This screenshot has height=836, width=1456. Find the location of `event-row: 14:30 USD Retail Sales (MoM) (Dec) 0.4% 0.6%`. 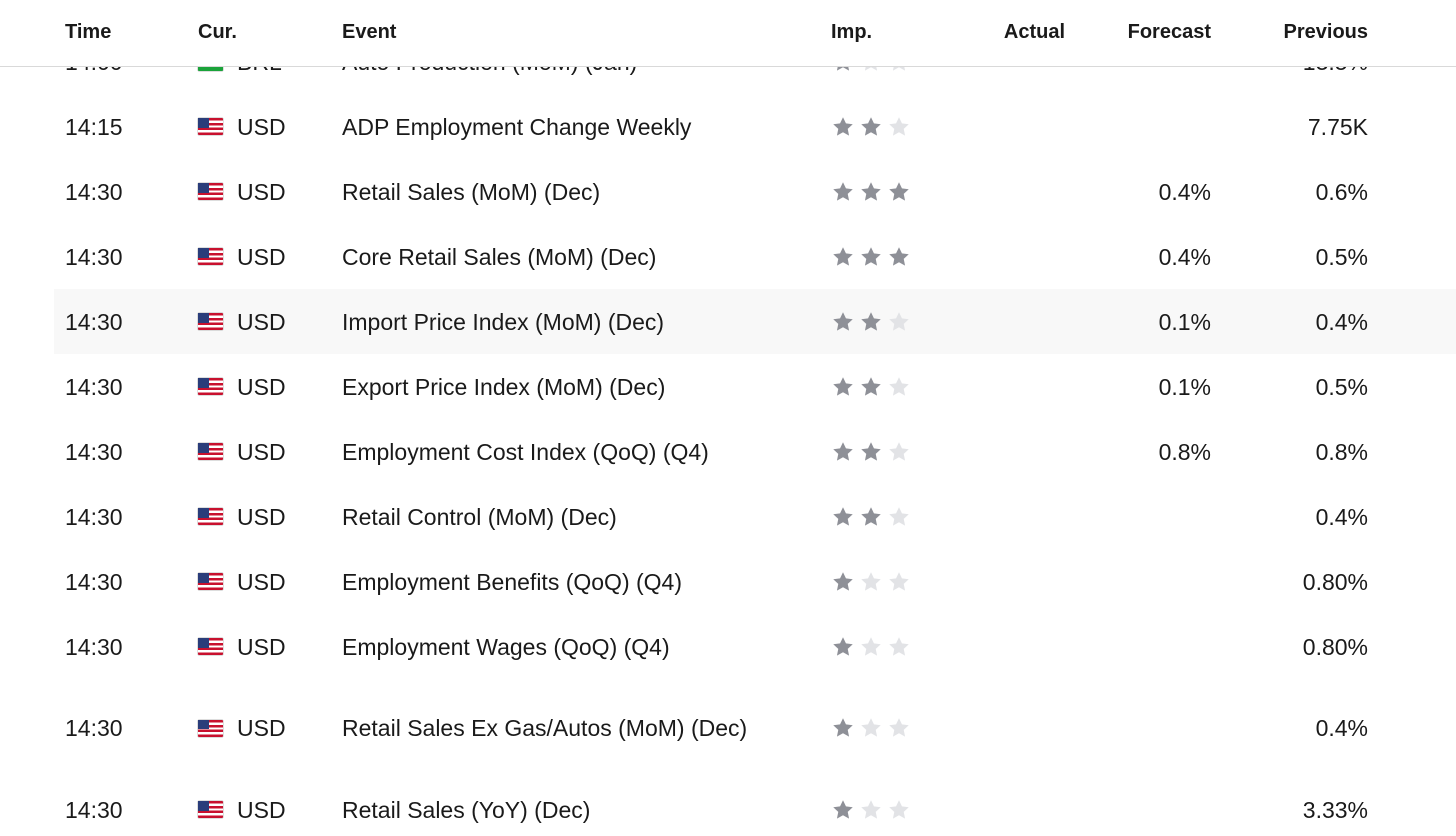

event-row: 14:30 USD Retail Sales (MoM) (Dec) 0.4% 0.6% is located at coordinates (755, 192).